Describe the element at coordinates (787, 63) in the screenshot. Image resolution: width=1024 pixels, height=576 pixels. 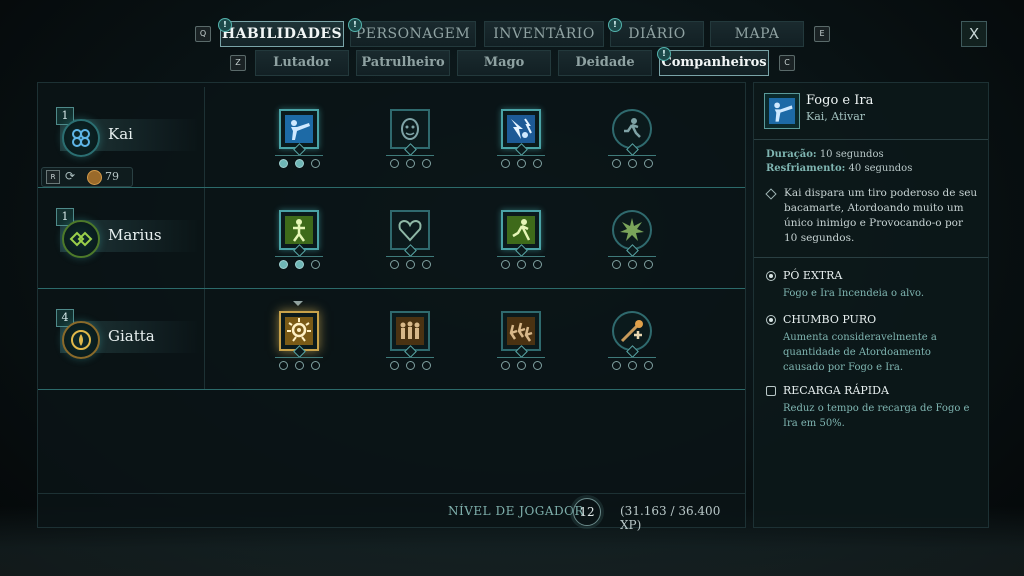
I see `next-subtab-key-hint: C` at that location.